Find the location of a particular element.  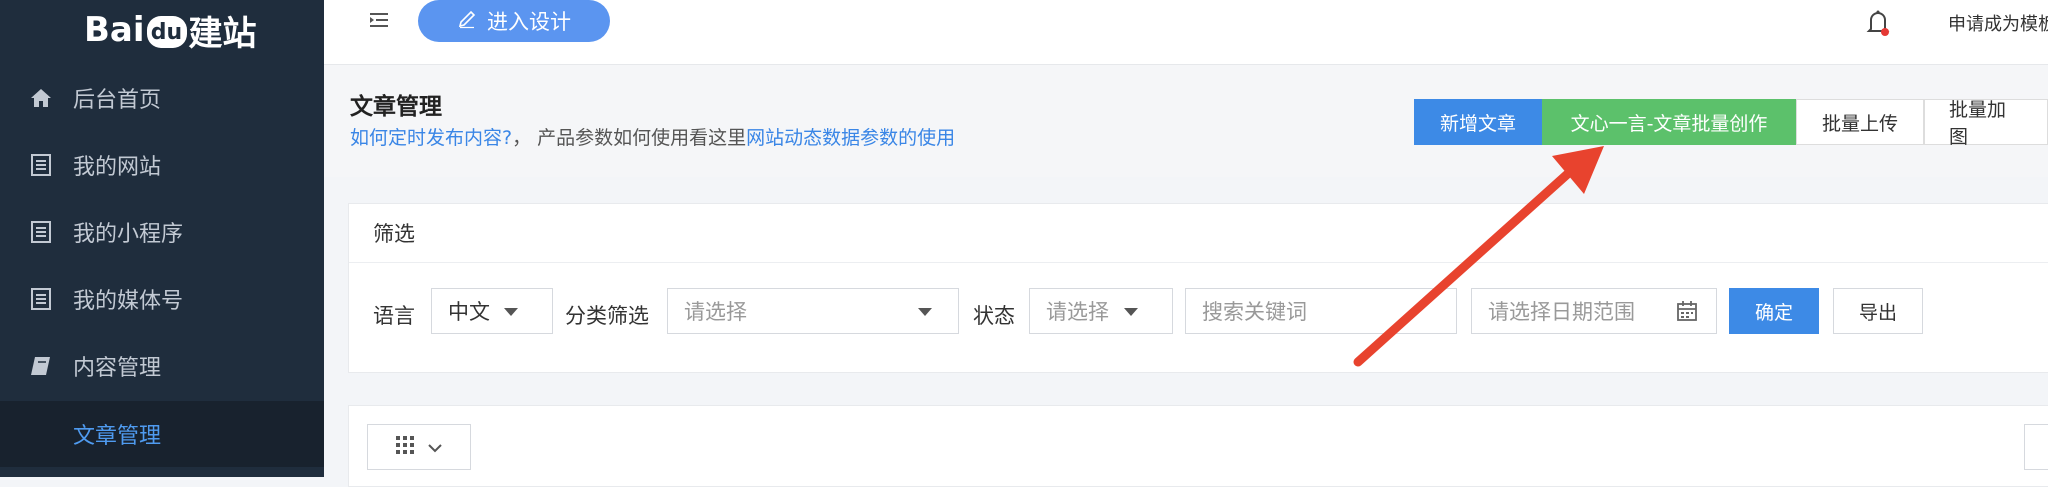

batch-upload-button: 批量上传 is located at coordinates (1860, 122).